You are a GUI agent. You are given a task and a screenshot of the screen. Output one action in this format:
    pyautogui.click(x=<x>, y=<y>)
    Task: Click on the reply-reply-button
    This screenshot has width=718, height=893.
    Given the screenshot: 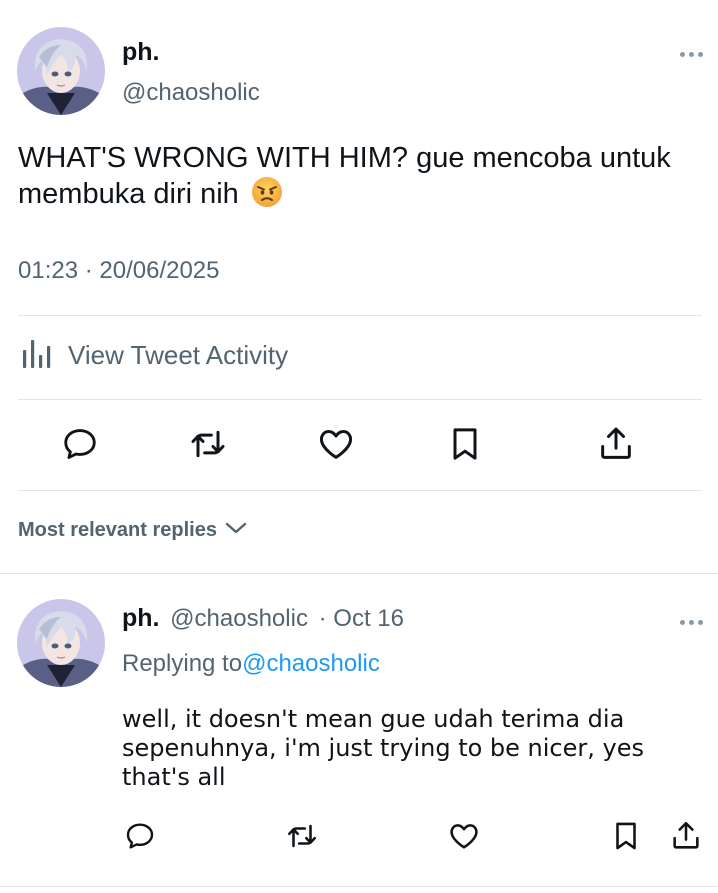 What is the action you would take?
    pyautogui.click(x=140, y=838)
    